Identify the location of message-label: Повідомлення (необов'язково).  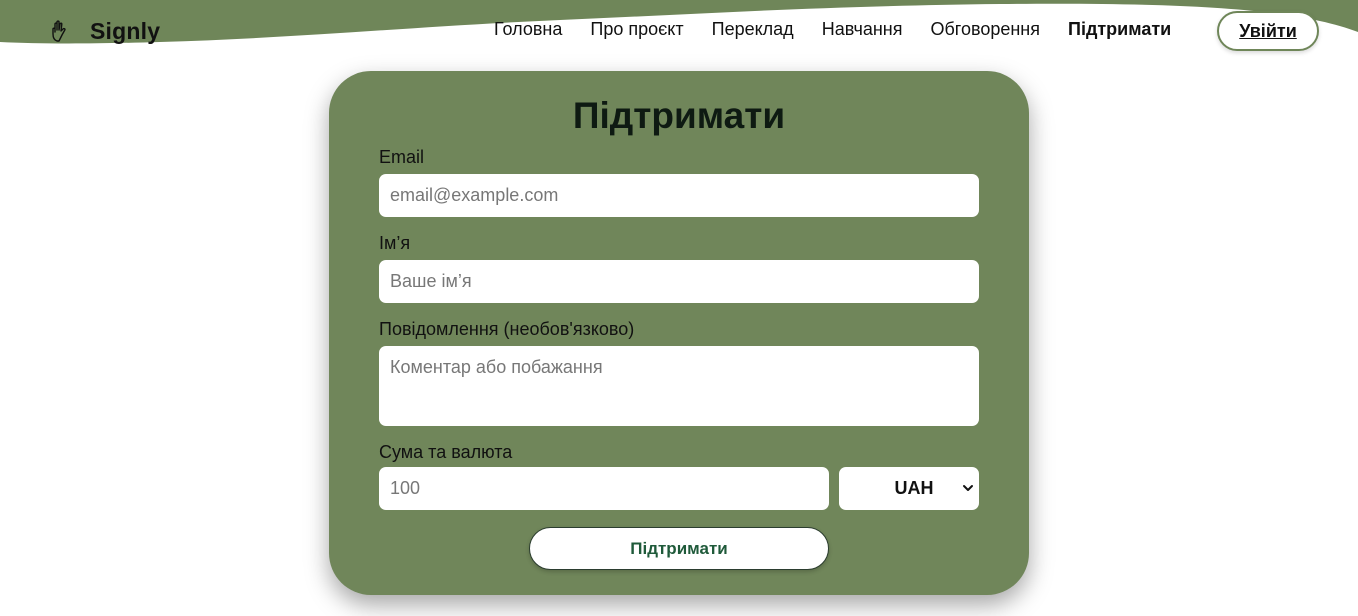
(507, 329).